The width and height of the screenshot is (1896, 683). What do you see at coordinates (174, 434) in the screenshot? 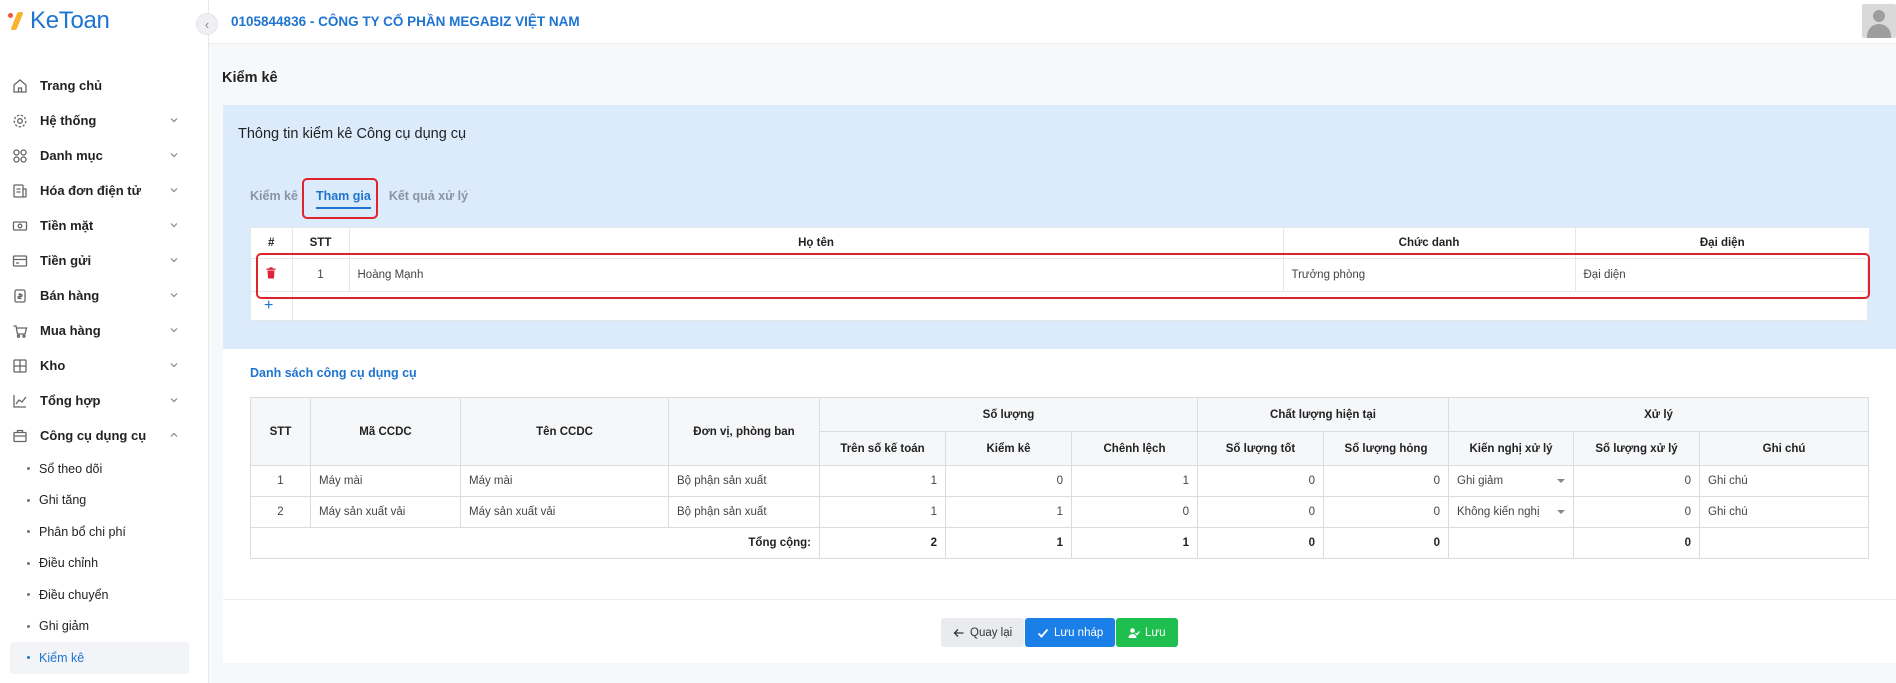
I see `chevron-up-icon` at bounding box center [174, 434].